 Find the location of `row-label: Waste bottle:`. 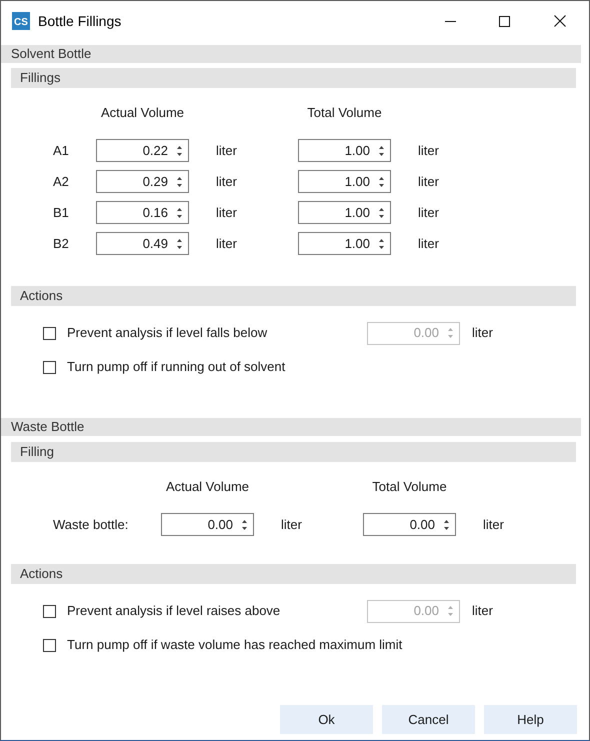

row-label: Waste bottle: is located at coordinates (90, 524).